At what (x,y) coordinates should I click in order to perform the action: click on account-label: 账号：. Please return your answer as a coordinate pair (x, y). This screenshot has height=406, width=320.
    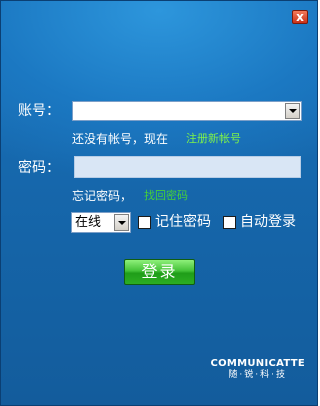
    Looking at the image, I should click on (39, 111).